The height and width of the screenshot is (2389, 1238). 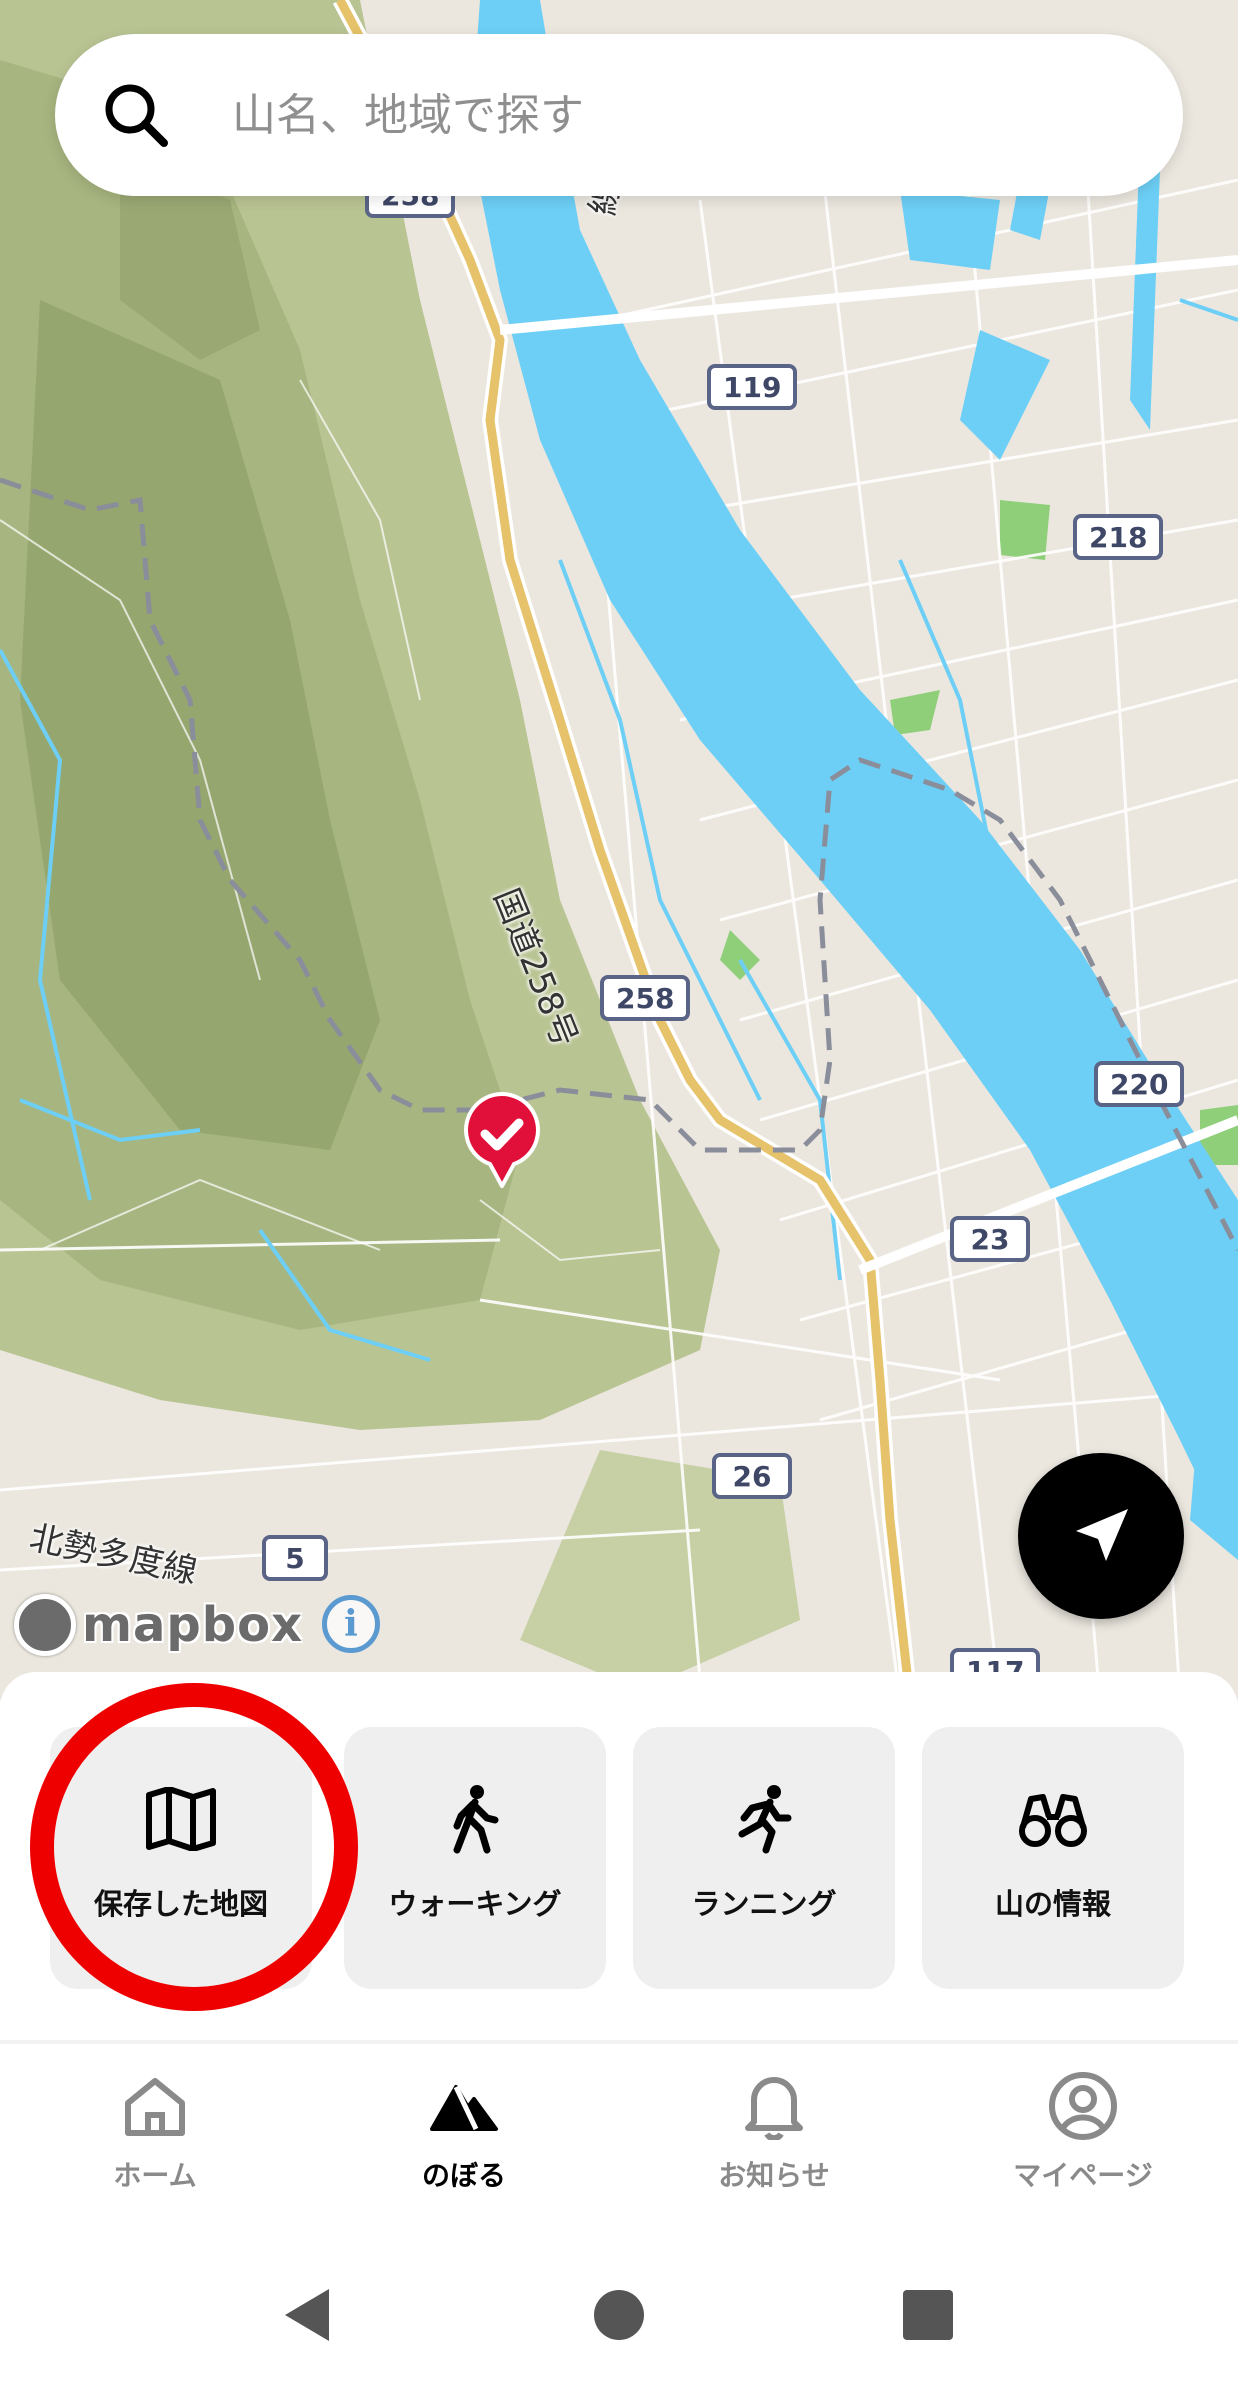 I want to click on tab-mypage: マイページ, so click(x=1083, y=2145).